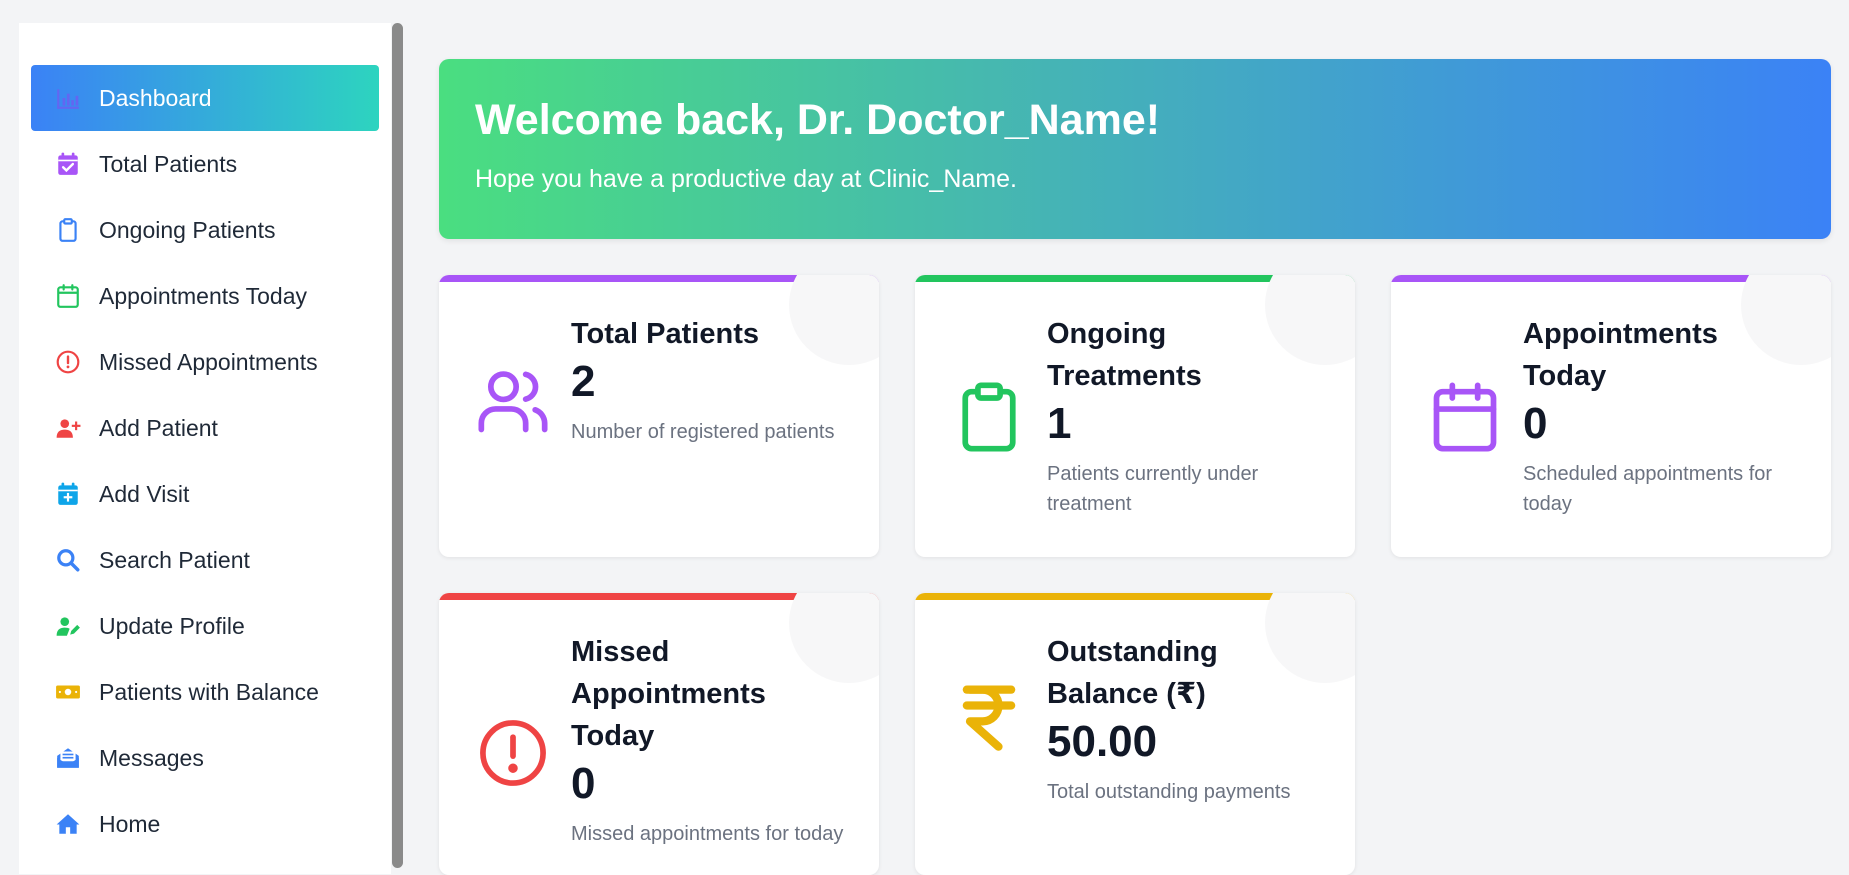  I want to click on calendar-check-icon, so click(68, 164).